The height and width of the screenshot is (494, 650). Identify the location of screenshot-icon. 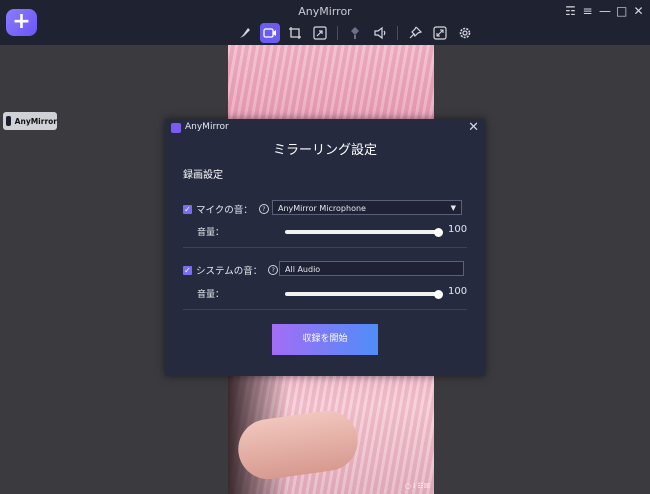
(320, 33).